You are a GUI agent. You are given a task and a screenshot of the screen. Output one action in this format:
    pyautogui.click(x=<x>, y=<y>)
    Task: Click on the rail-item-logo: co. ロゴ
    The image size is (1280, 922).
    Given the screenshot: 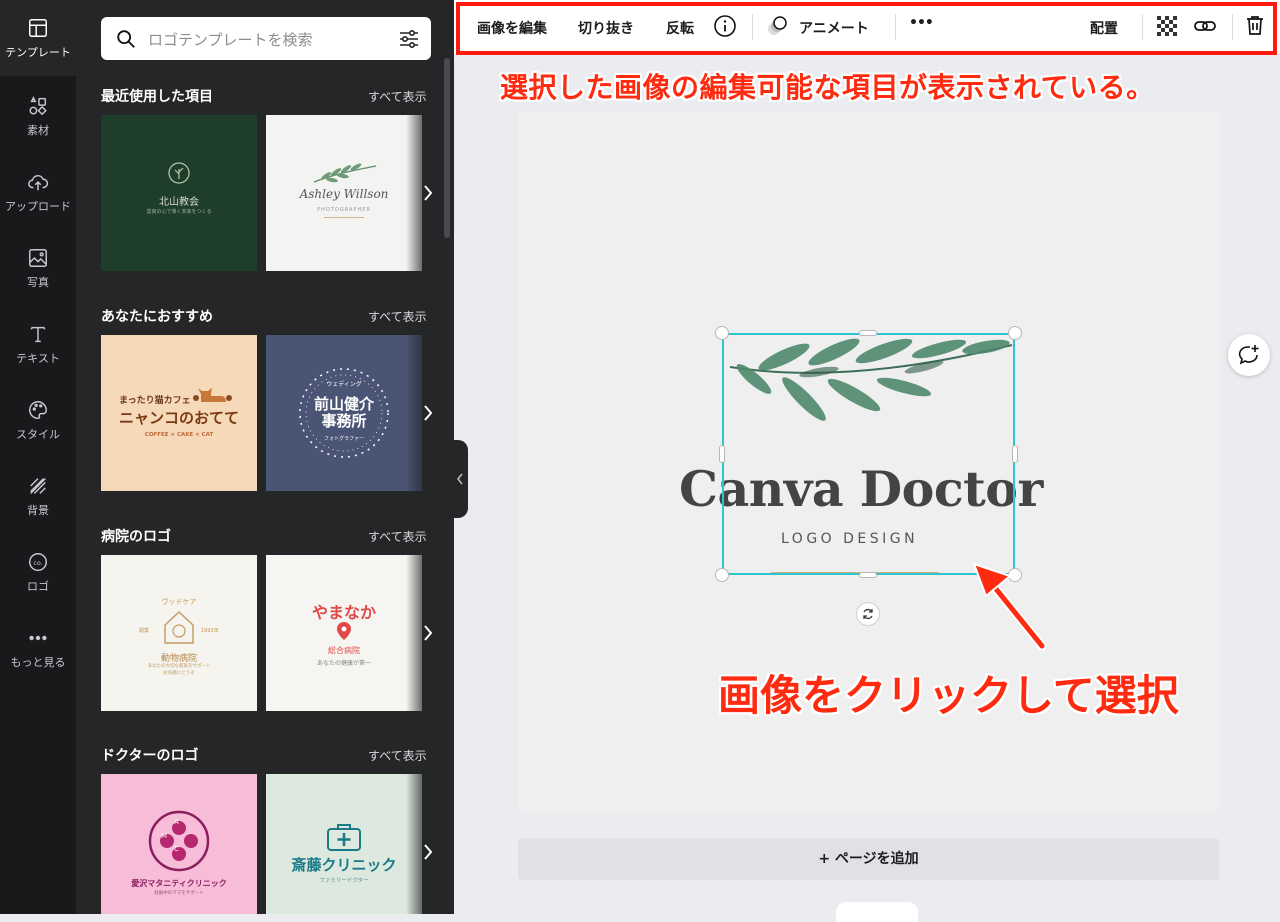 What is the action you would take?
    pyautogui.click(x=38, y=572)
    